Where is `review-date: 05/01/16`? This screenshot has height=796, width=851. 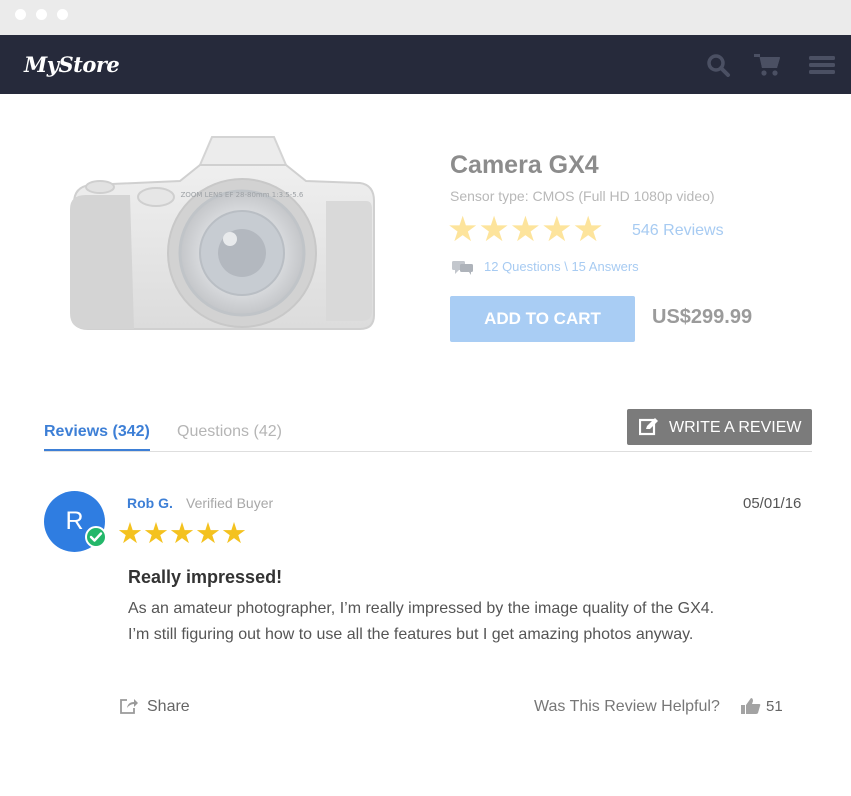 review-date: 05/01/16 is located at coordinates (772, 503).